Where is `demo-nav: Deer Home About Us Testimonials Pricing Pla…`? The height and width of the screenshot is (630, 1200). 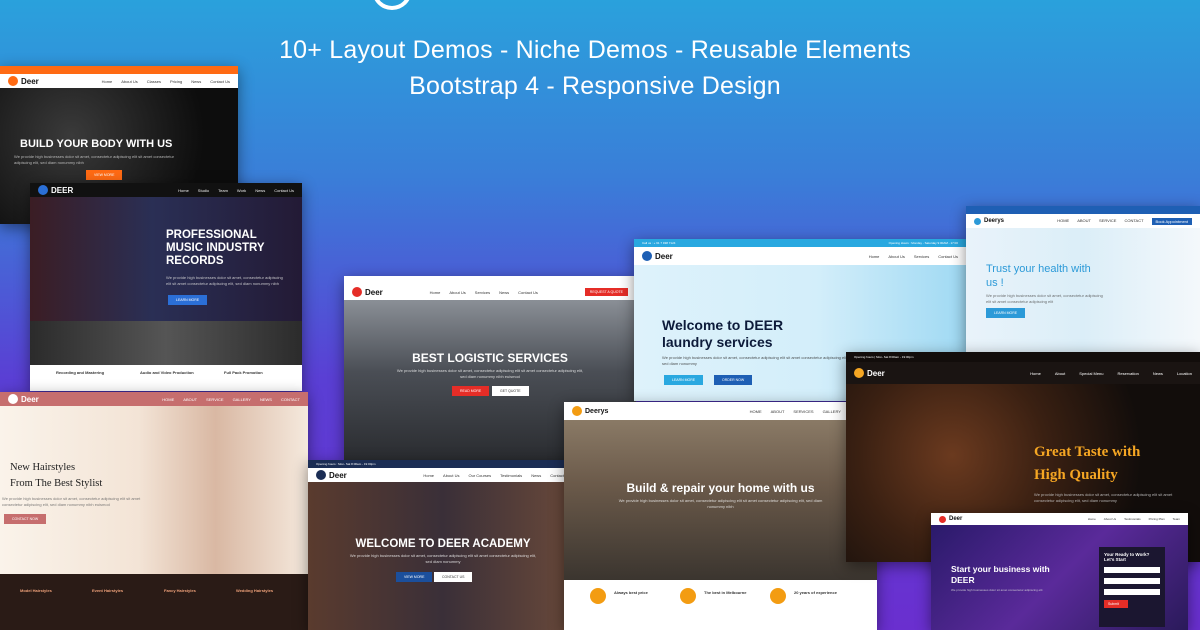
demo-nav: Deer Home About Us Testimonials Pricing Pla… is located at coordinates (1059, 519).